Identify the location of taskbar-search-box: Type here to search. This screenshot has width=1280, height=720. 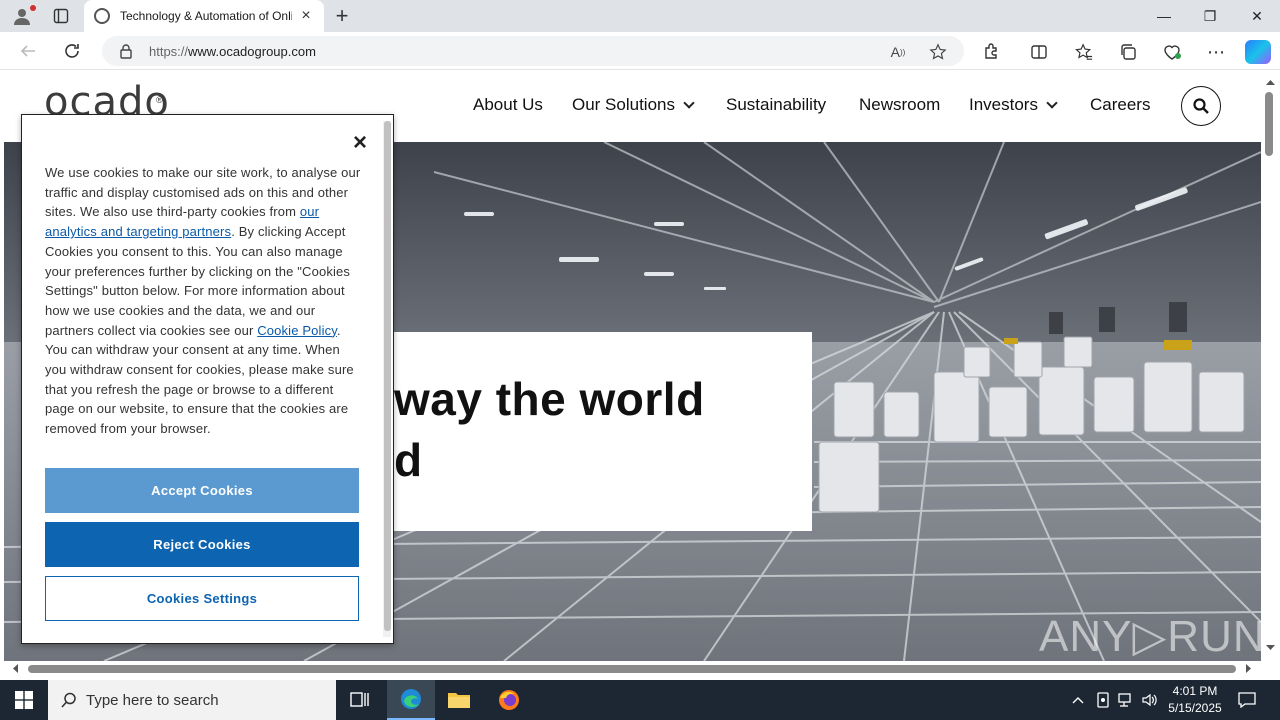
(192, 700).